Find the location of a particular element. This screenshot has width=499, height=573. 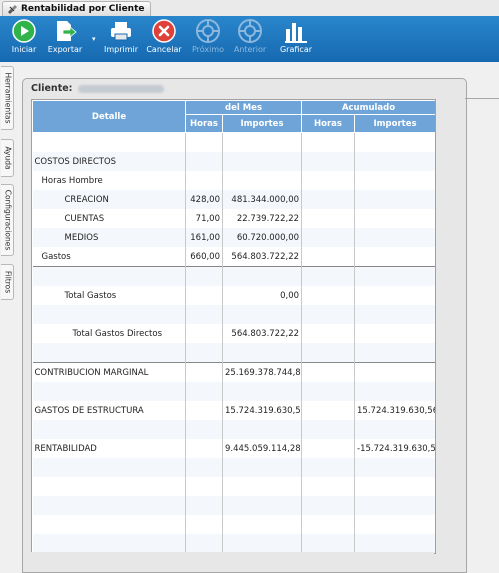

table-row: CREACION 428,00 481.344.000,00 is located at coordinates (233, 199).